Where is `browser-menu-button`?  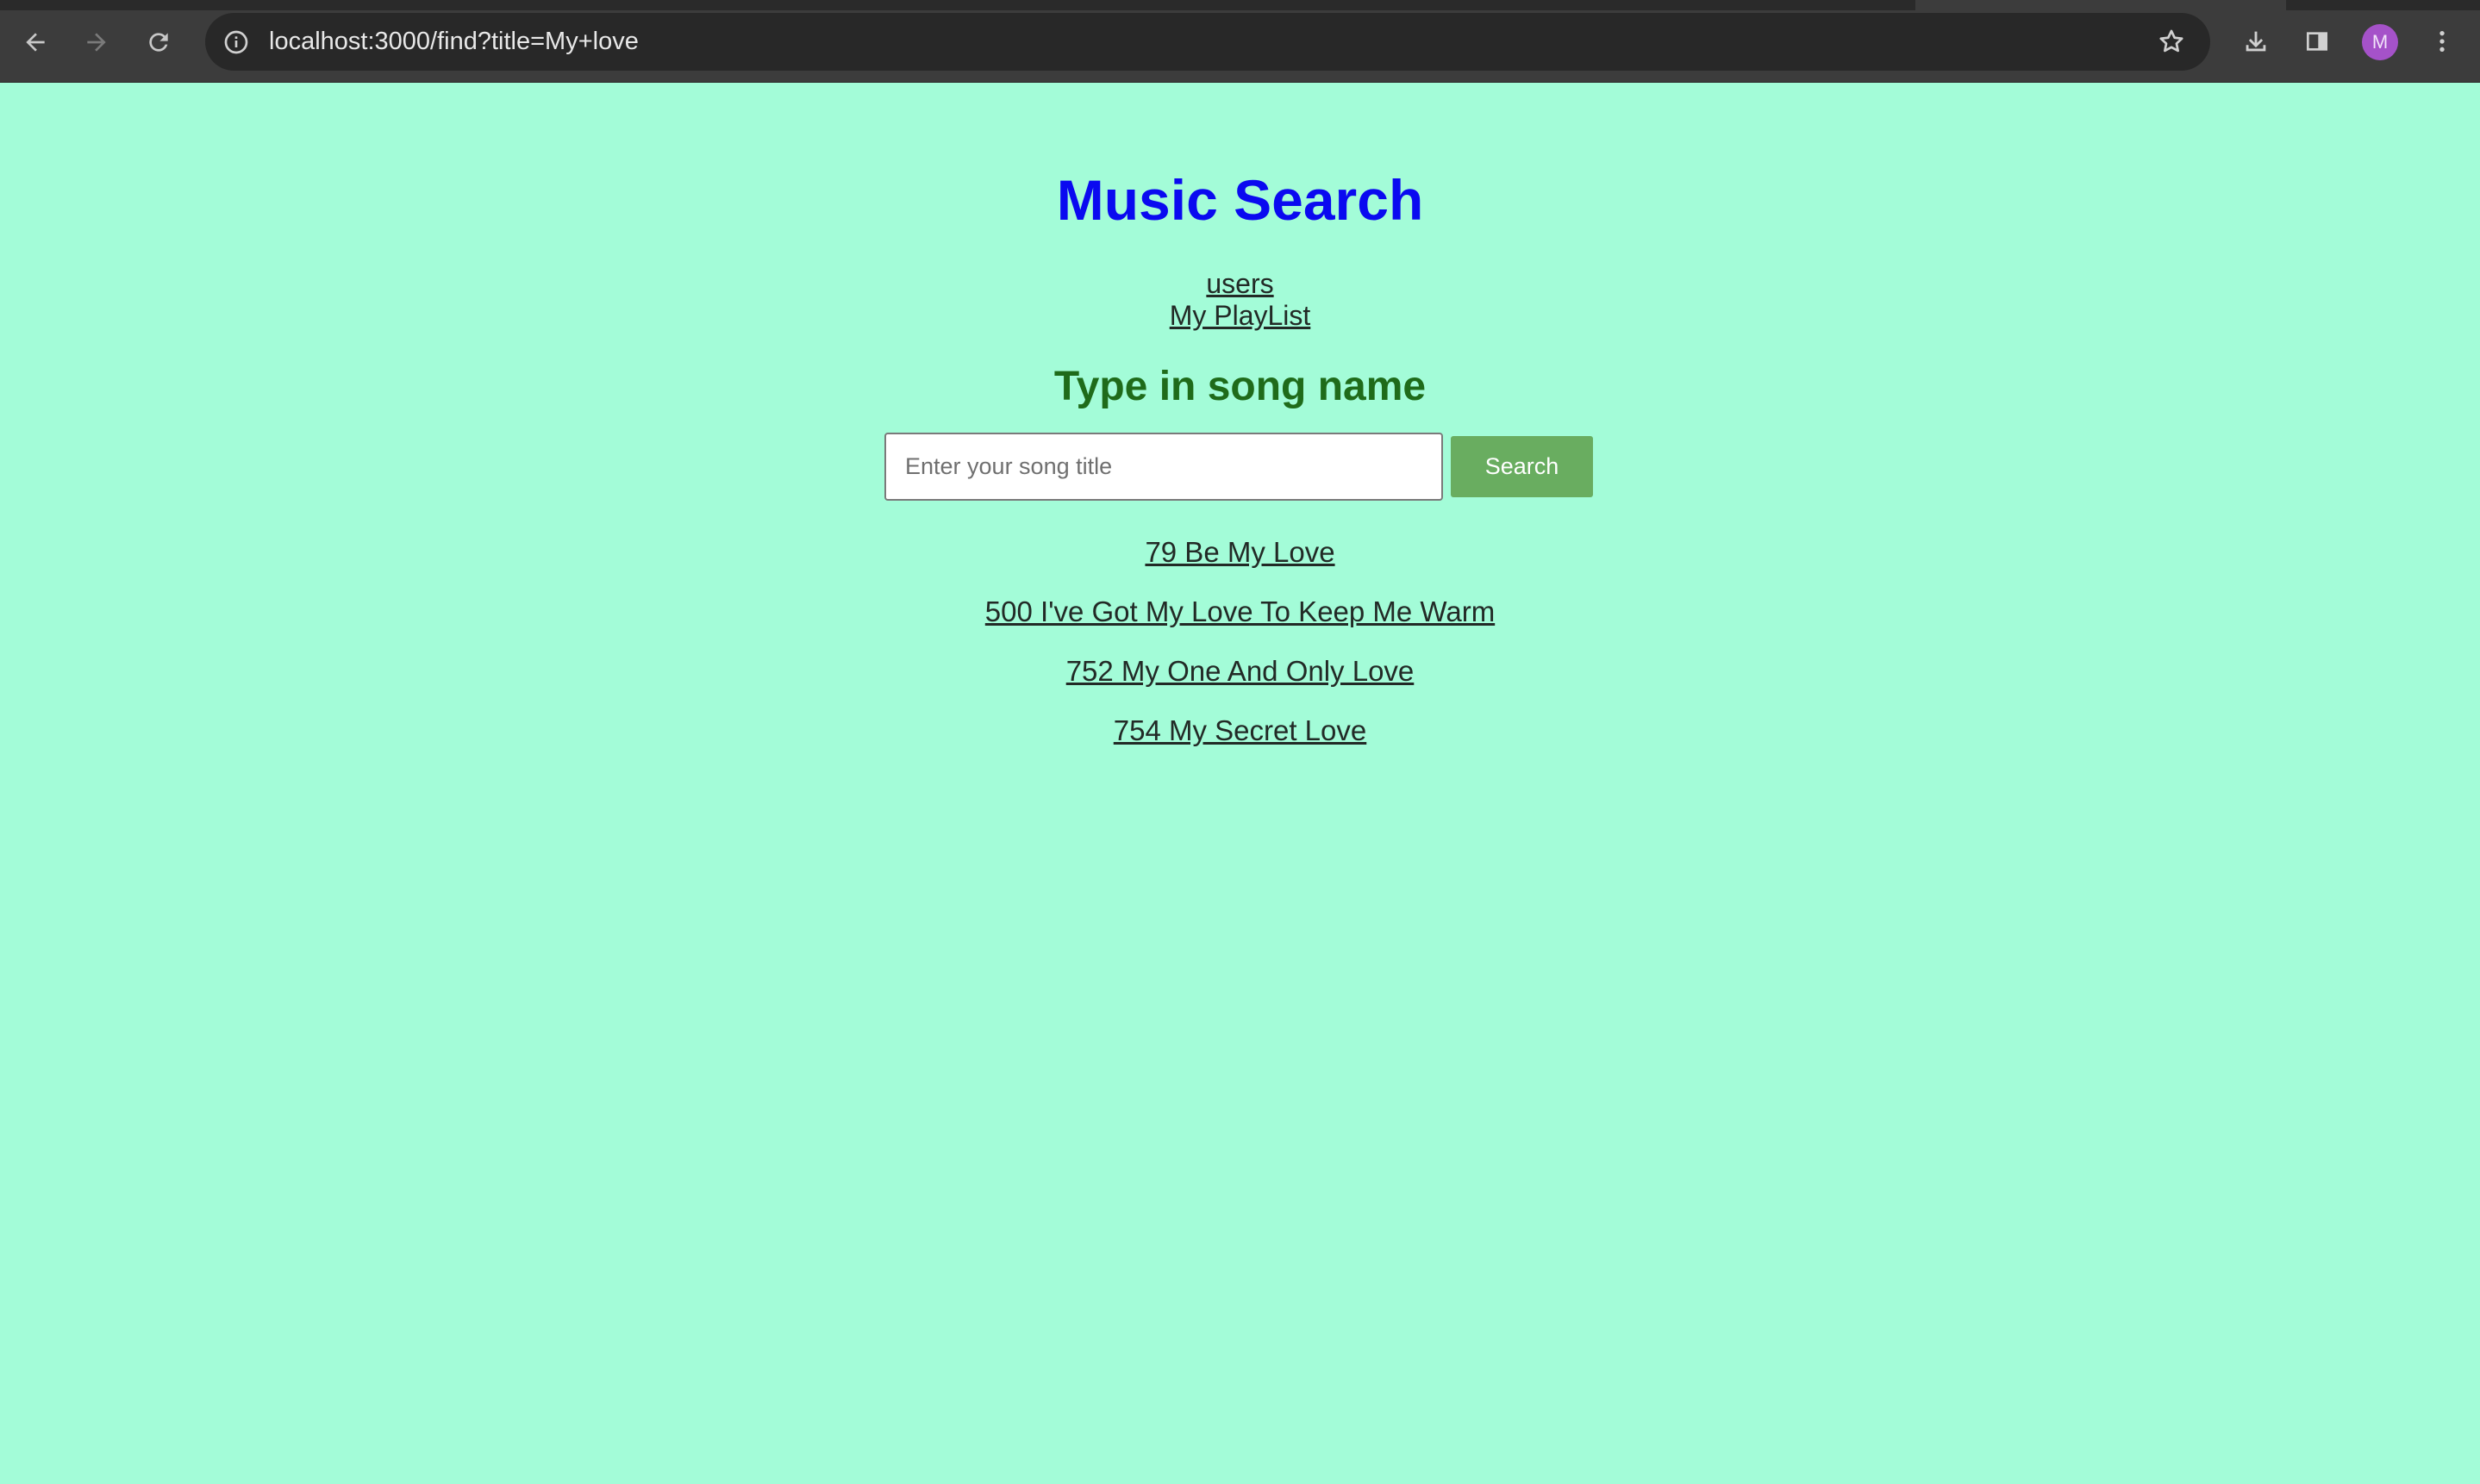 browser-menu-button is located at coordinates (2442, 42).